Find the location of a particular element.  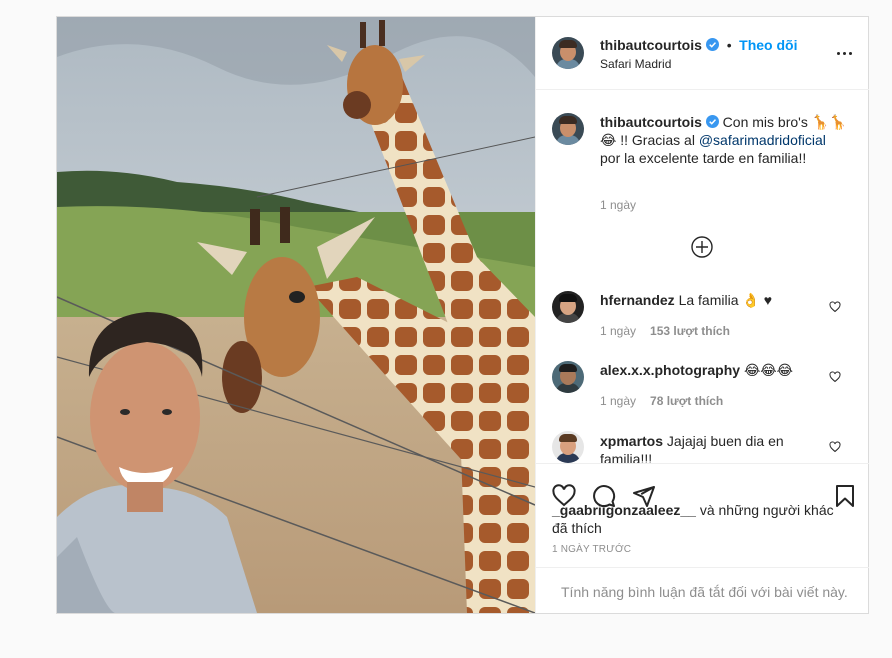

comment-item: hfernandez La familia 👌 ♥ is located at coordinates (686, 300).